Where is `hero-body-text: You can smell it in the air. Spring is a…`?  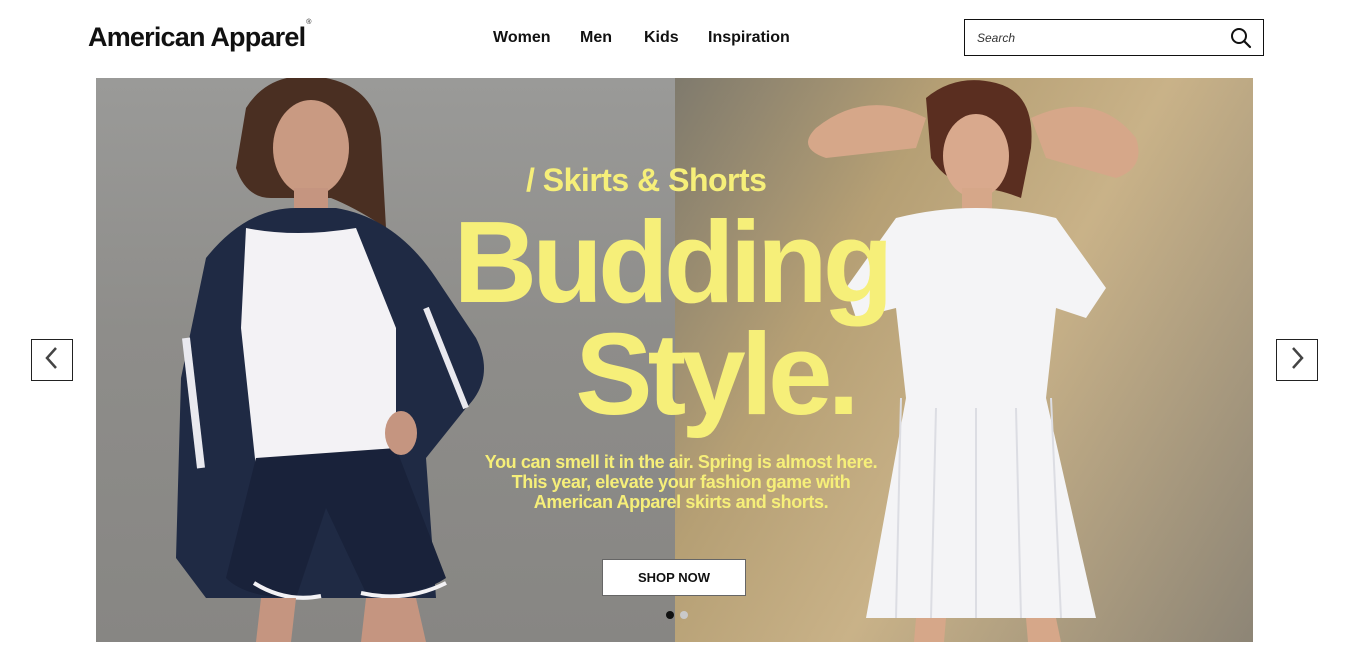
hero-body-text: You can smell it in the air. Spring is a… is located at coordinates (681, 482).